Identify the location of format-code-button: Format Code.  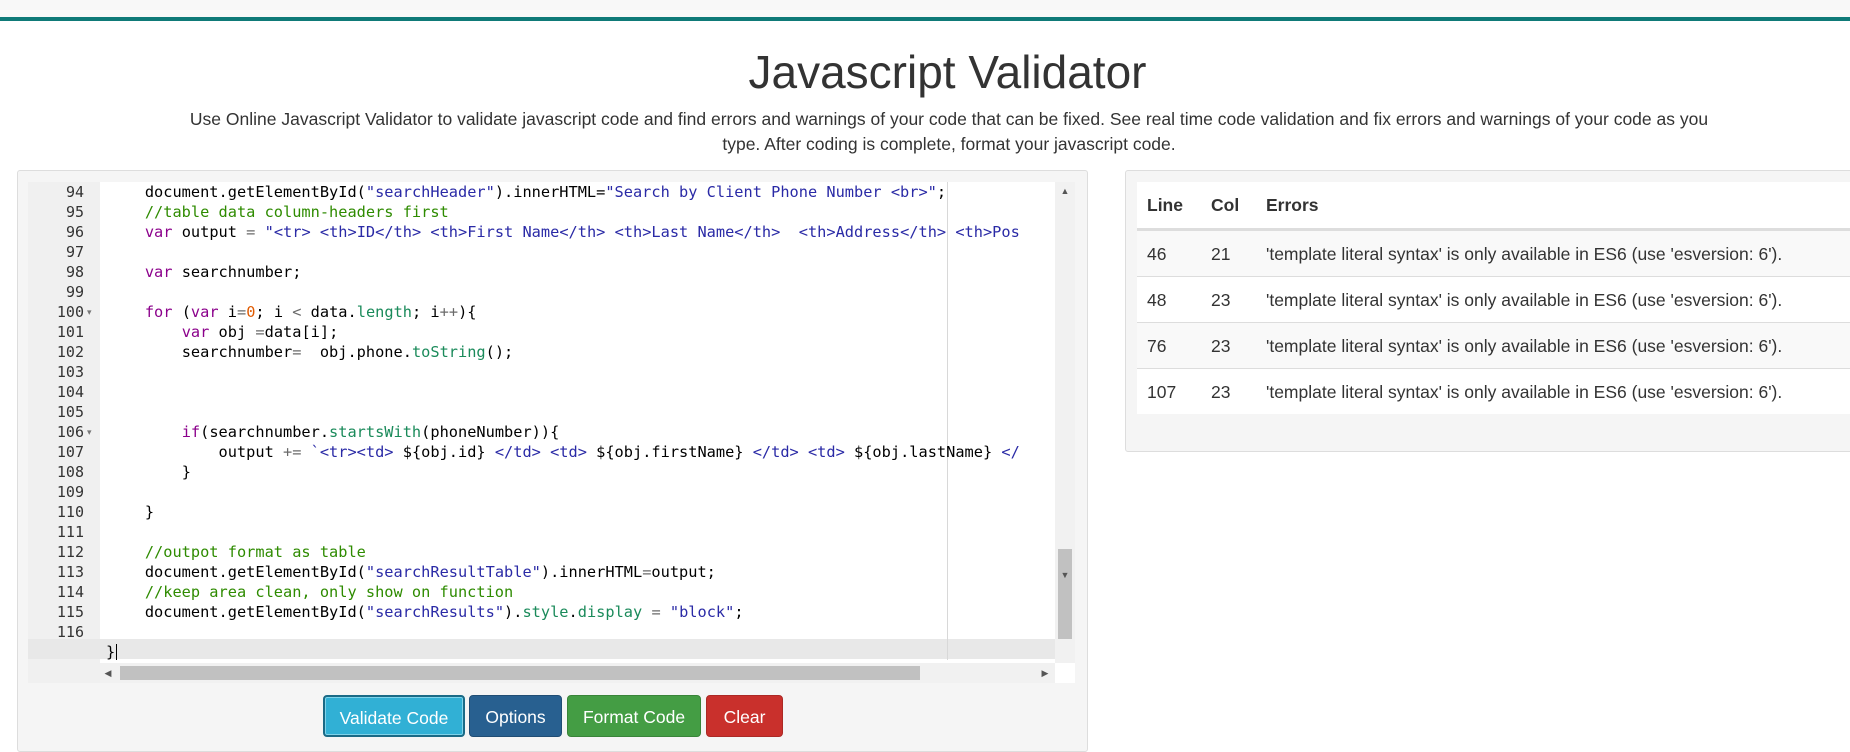
(634, 716).